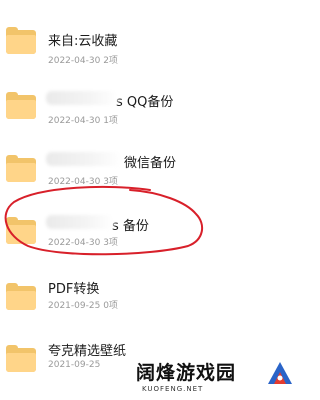  Describe the element at coordinates (145, 102) in the screenshot. I see `folder-name: s QQ备份` at that location.